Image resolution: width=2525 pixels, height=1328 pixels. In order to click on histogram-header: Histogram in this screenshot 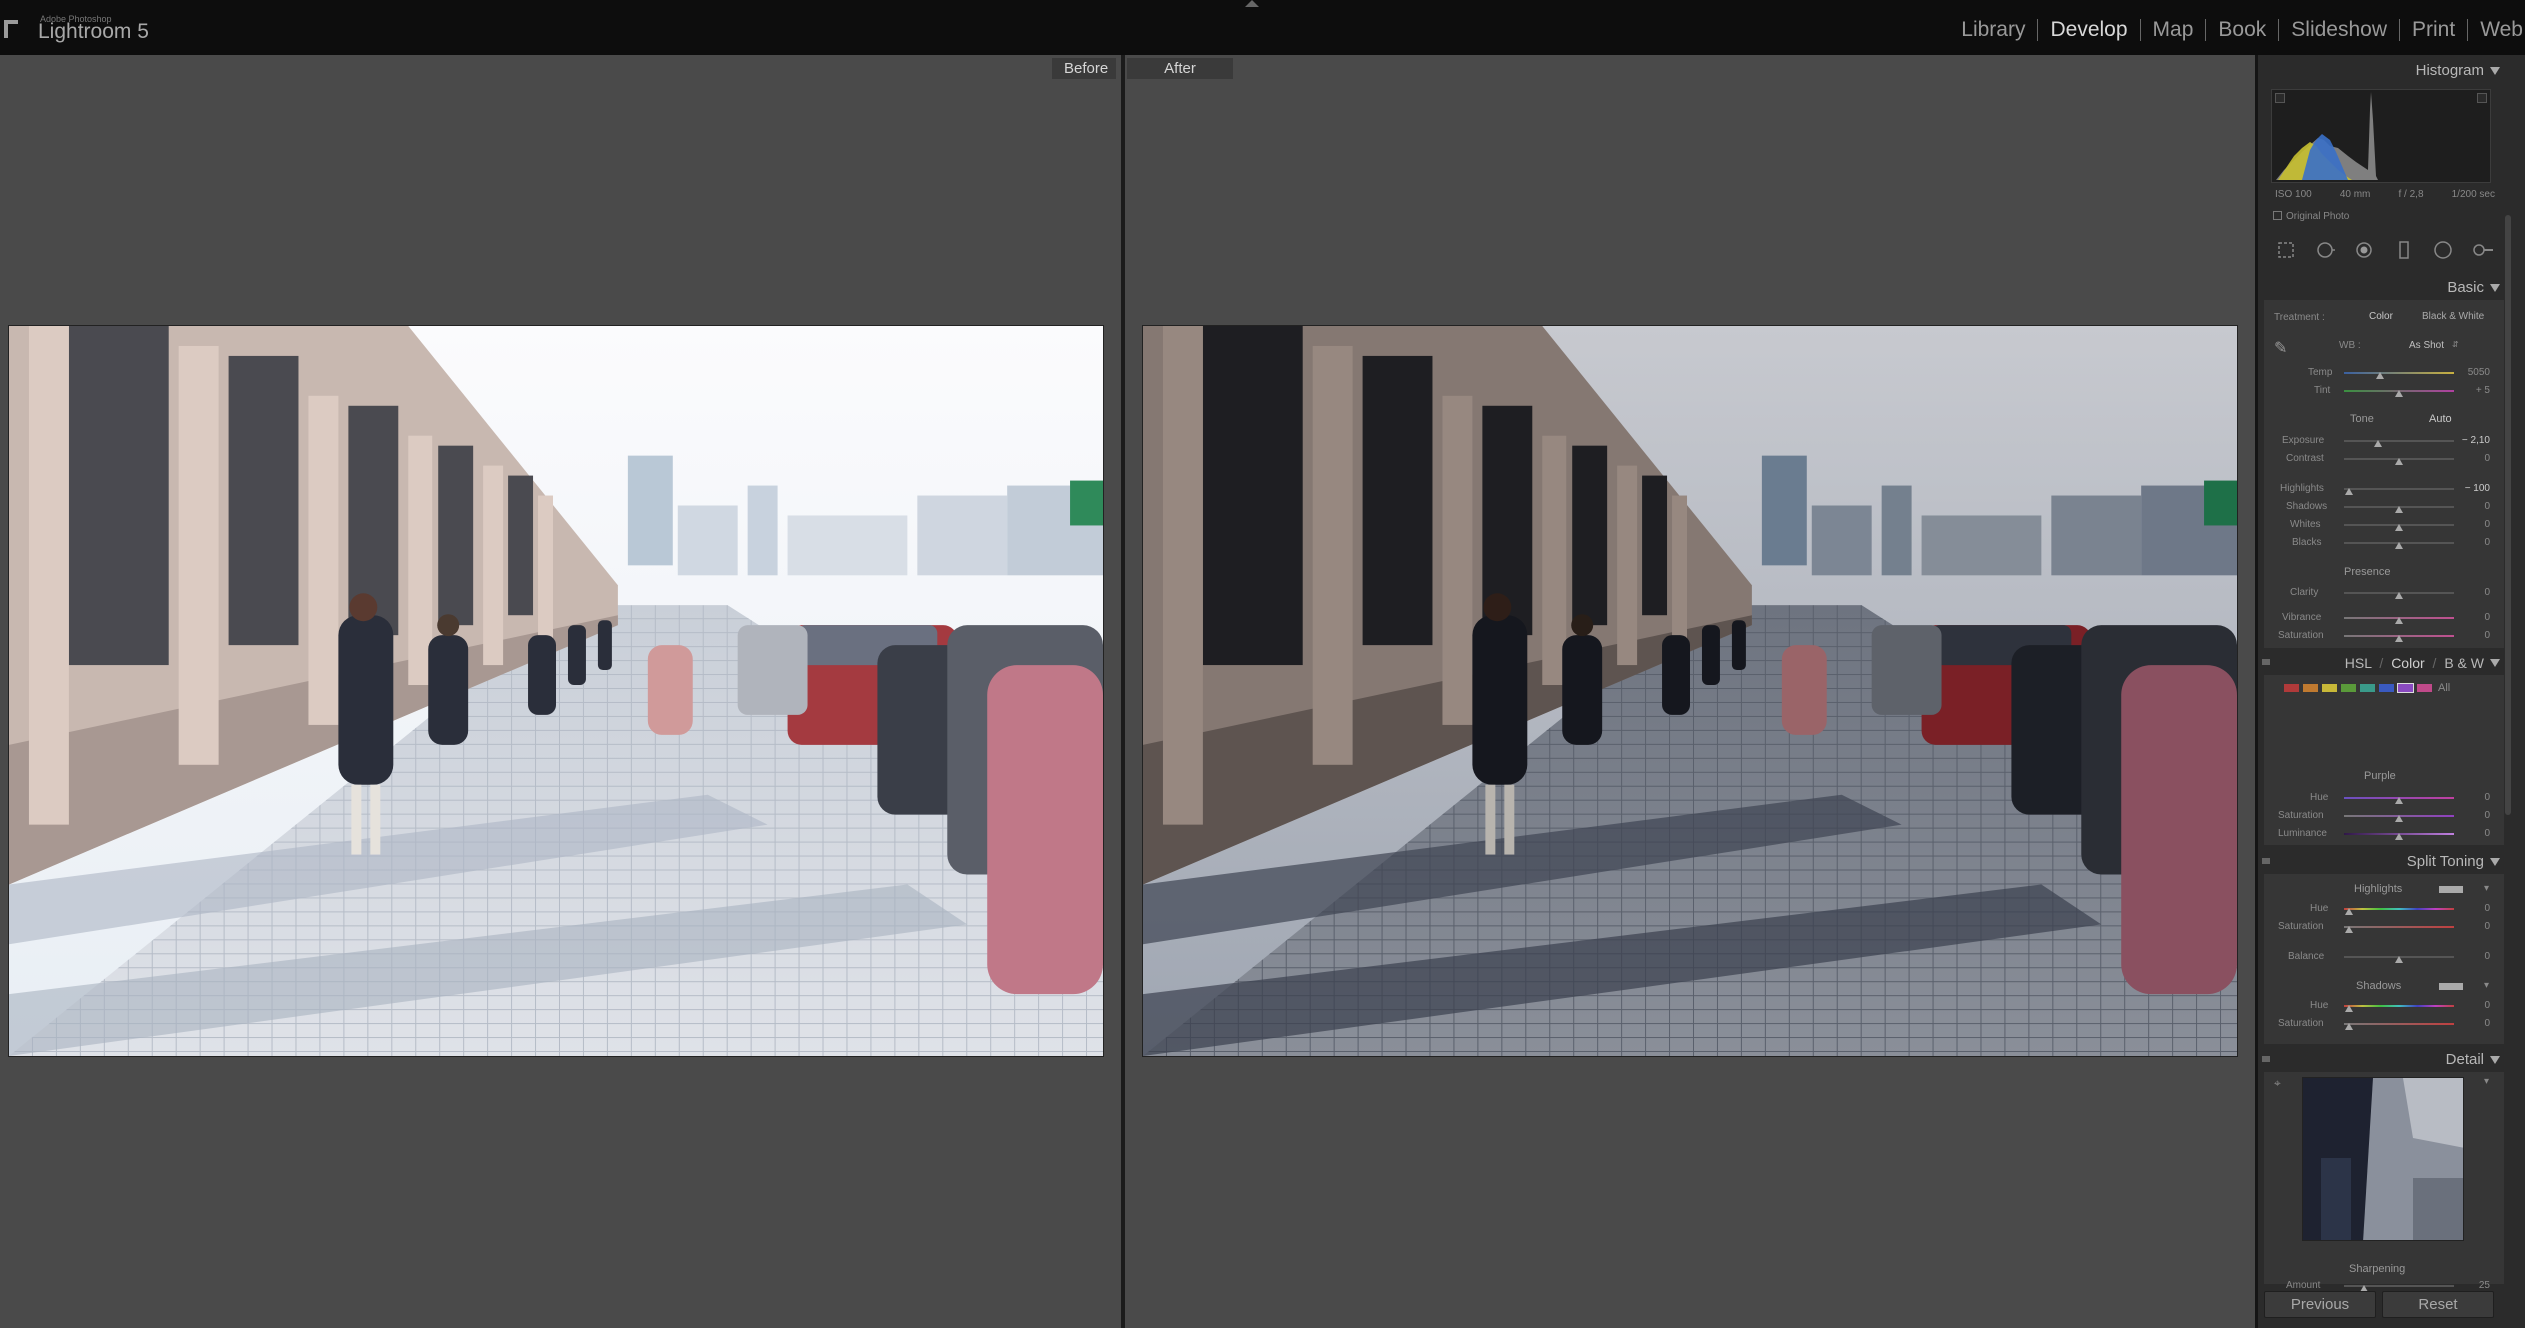, I will do `click(2382, 71)`.